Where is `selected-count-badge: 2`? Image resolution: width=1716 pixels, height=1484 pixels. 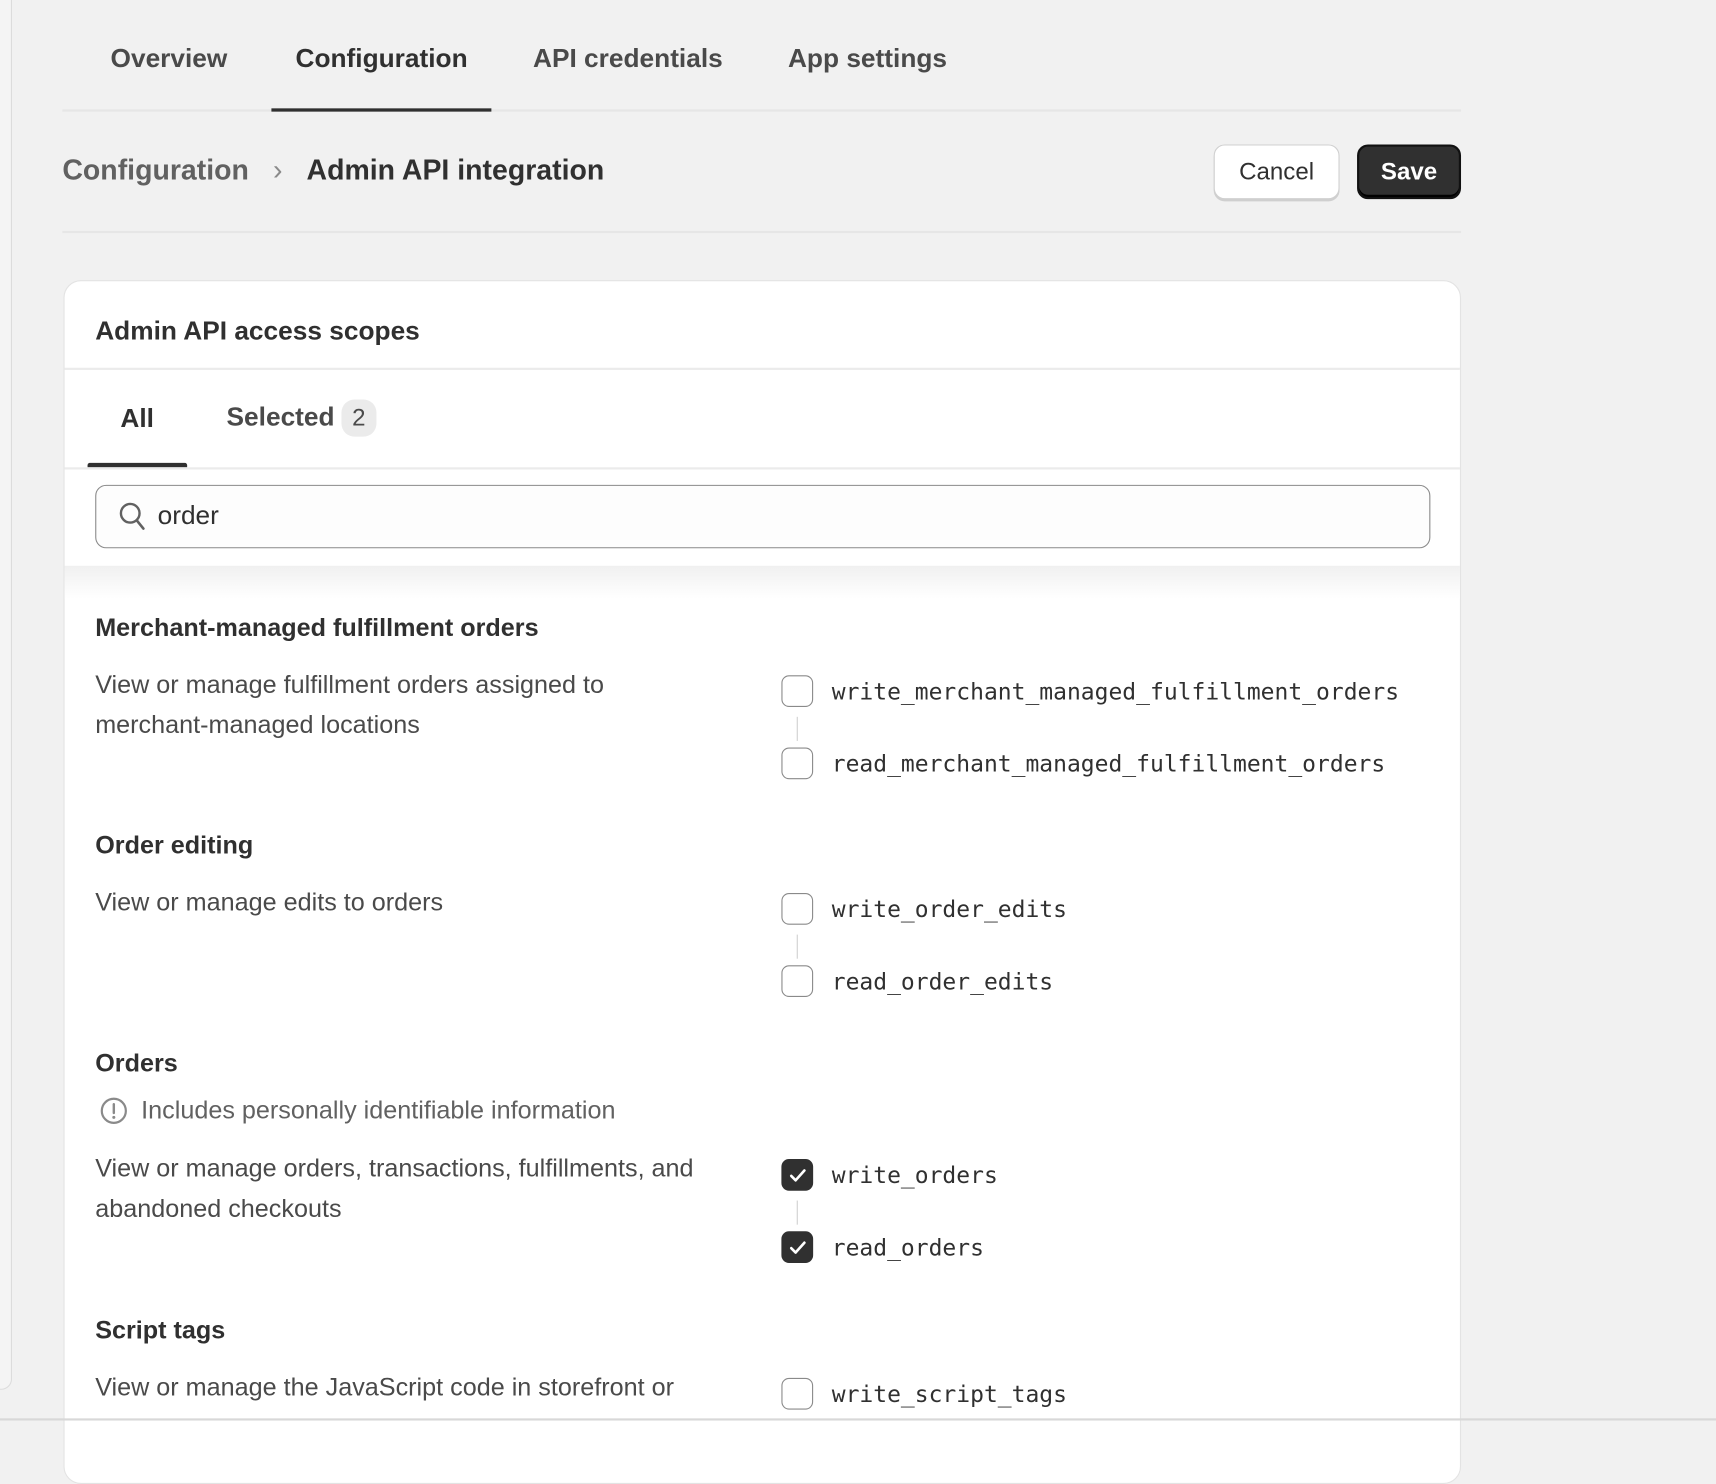
selected-count-badge: 2 is located at coordinates (359, 418).